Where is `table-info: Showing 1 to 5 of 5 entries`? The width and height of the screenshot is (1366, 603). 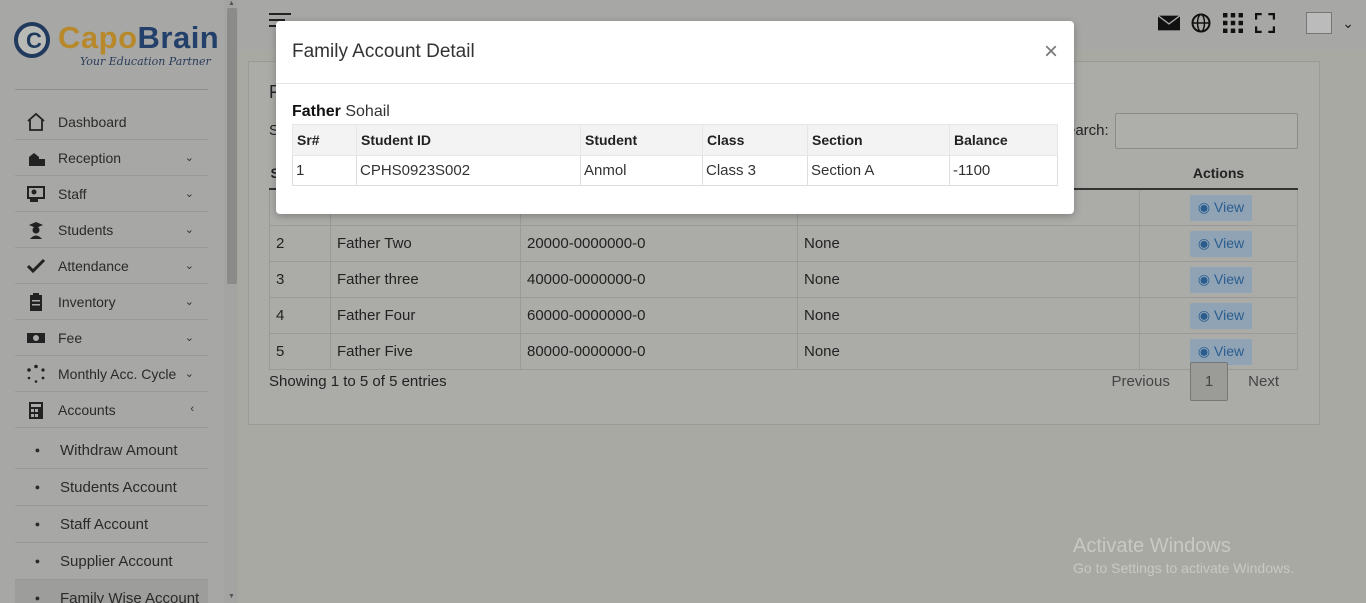 table-info: Showing 1 to 5 of 5 entries is located at coordinates (358, 381).